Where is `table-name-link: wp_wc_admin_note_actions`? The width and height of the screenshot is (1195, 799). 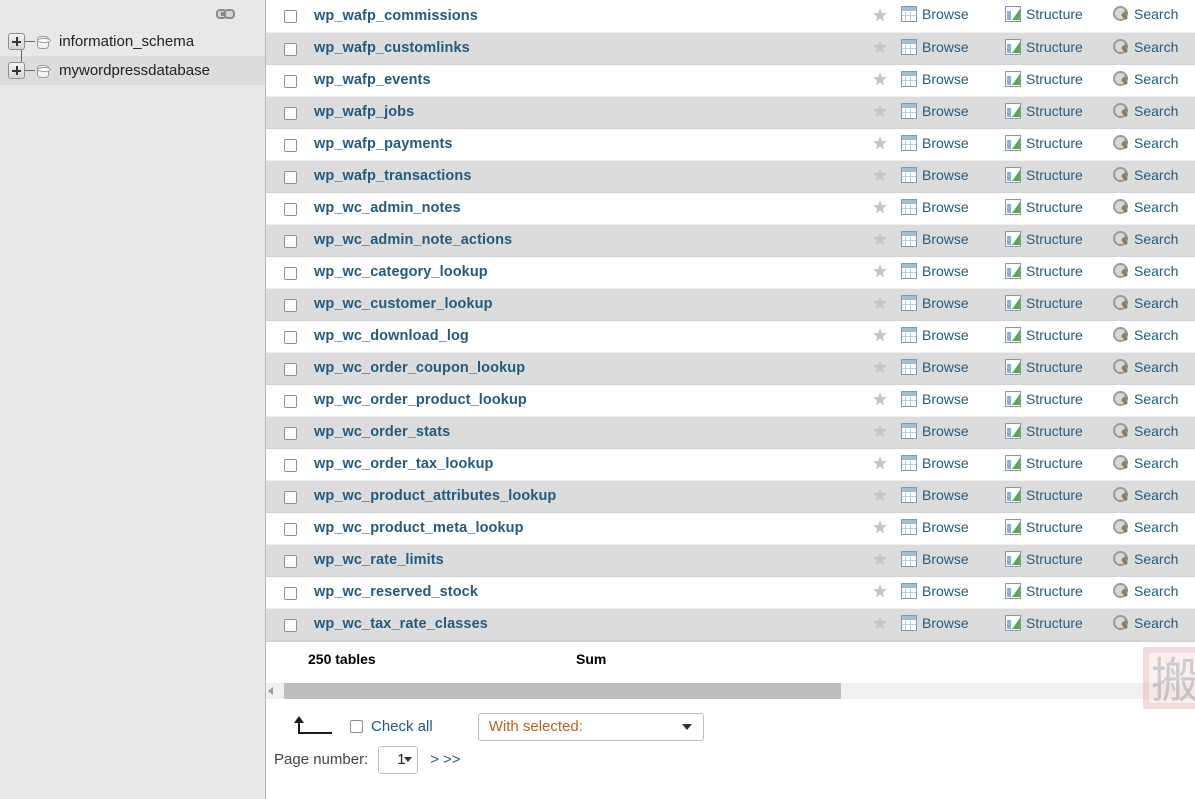
table-name-link: wp_wc_admin_note_actions is located at coordinates (413, 240).